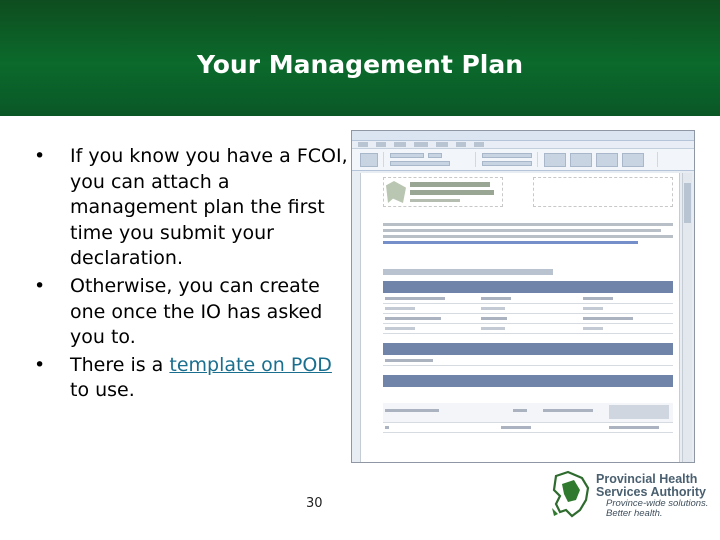  What do you see at coordinates (102, 390) in the screenshot?
I see `bullet-text-after: to use.` at bounding box center [102, 390].